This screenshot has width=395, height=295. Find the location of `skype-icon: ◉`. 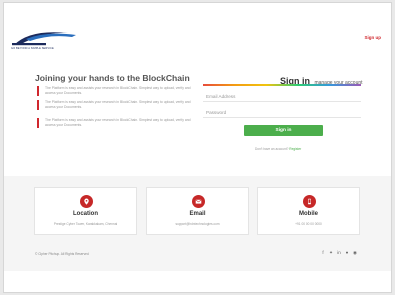

skype-icon: ◉ is located at coordinates (355, 252).